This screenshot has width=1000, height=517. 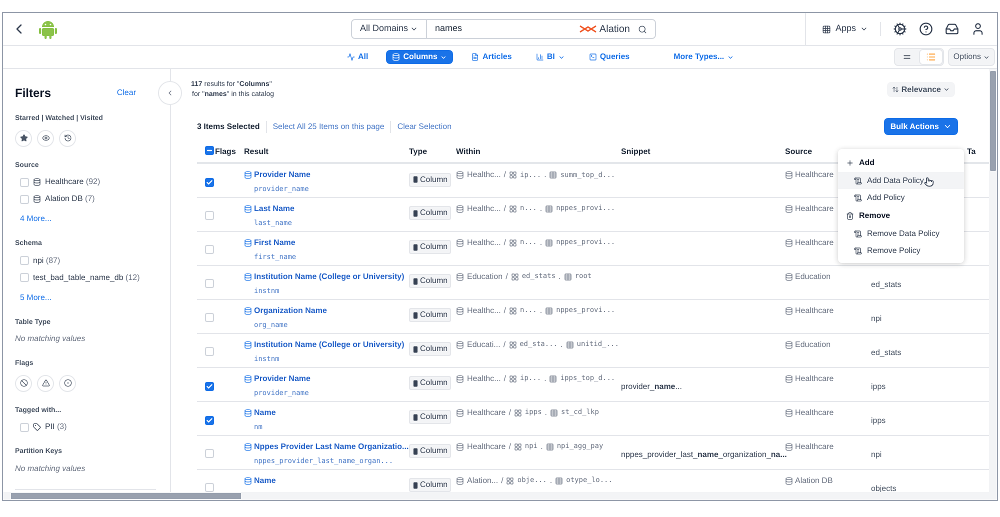 I want to click on watched-filter-button, so click(x=45, y=138).